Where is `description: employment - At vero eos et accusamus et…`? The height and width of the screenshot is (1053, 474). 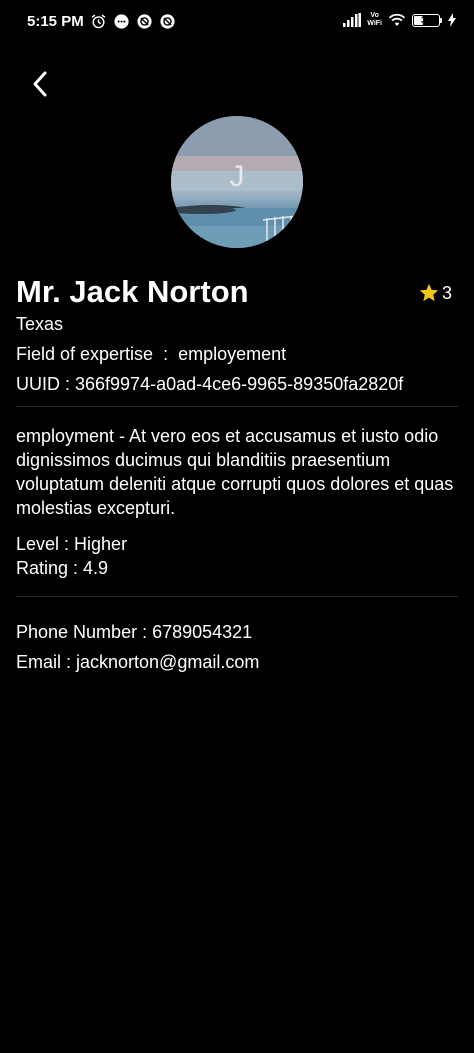
description: employment - At vero eos et accusamus et… is located at coordinates (235, 472).